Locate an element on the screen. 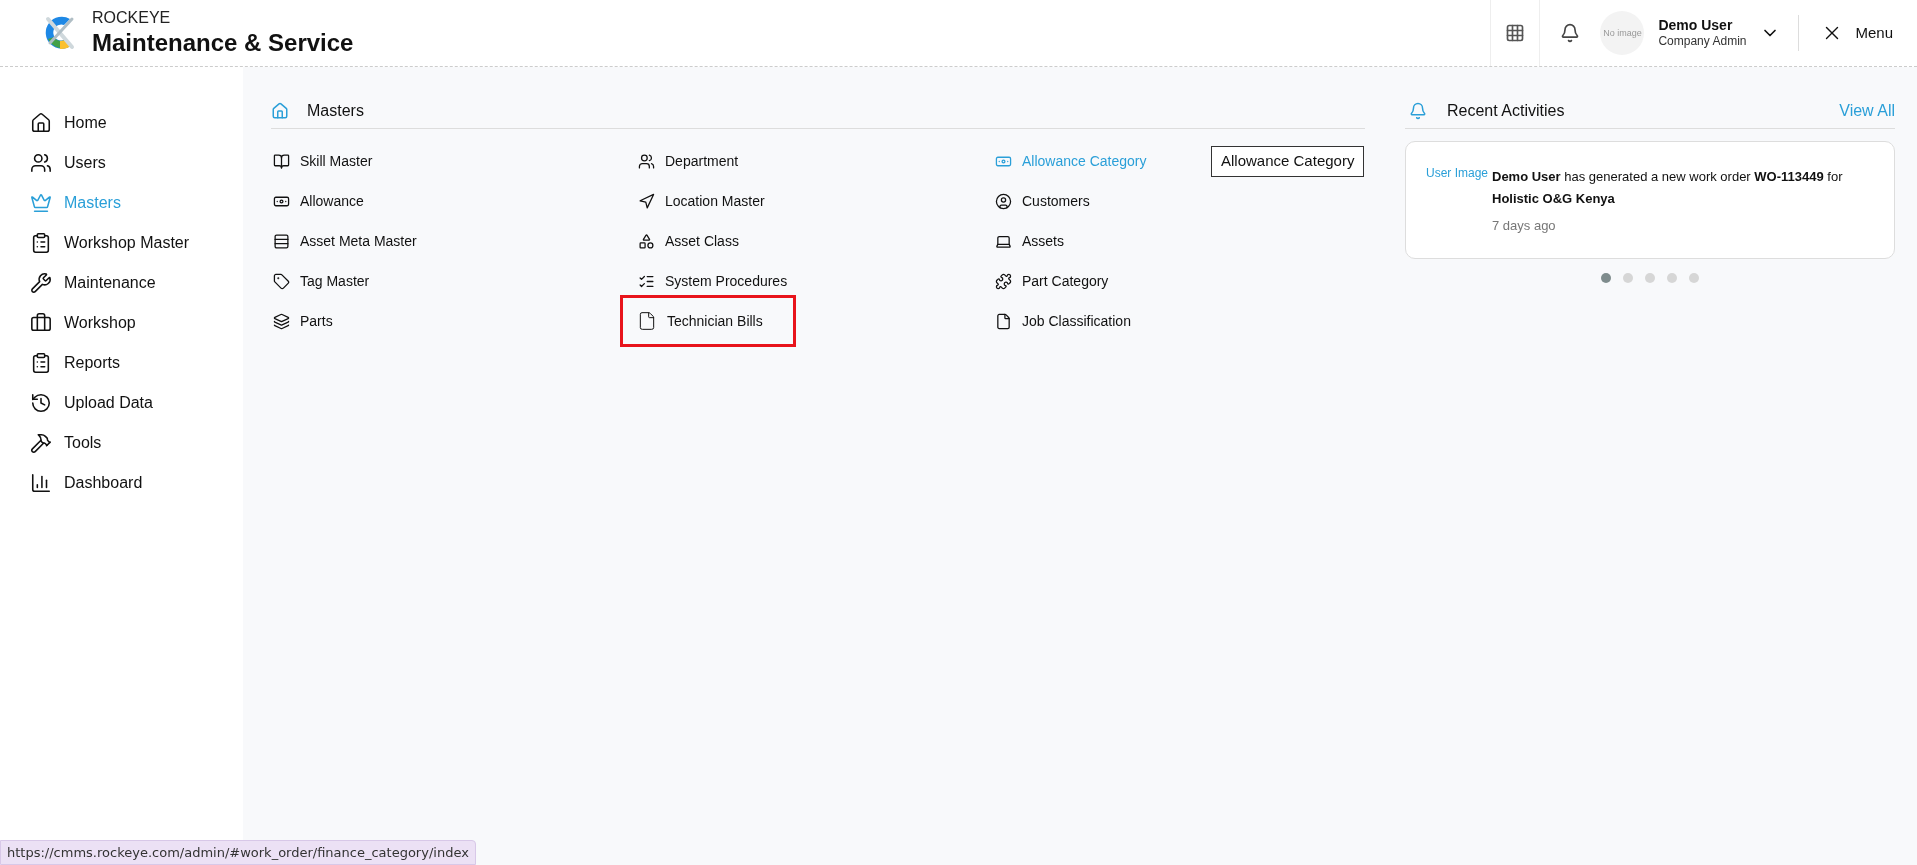 The width and height of the screenshot is (1917, 865). master-link: Parts is located at coordinates (303, 321).